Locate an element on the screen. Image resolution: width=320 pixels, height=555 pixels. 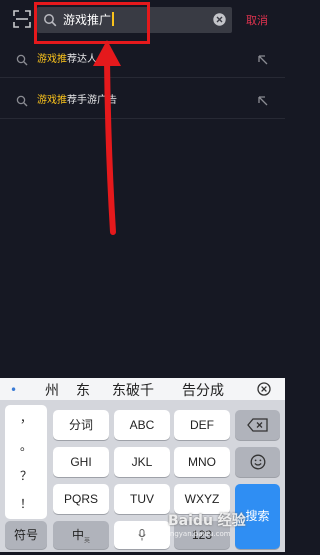
key-mno: MNO is located at coordinates (202, 462).